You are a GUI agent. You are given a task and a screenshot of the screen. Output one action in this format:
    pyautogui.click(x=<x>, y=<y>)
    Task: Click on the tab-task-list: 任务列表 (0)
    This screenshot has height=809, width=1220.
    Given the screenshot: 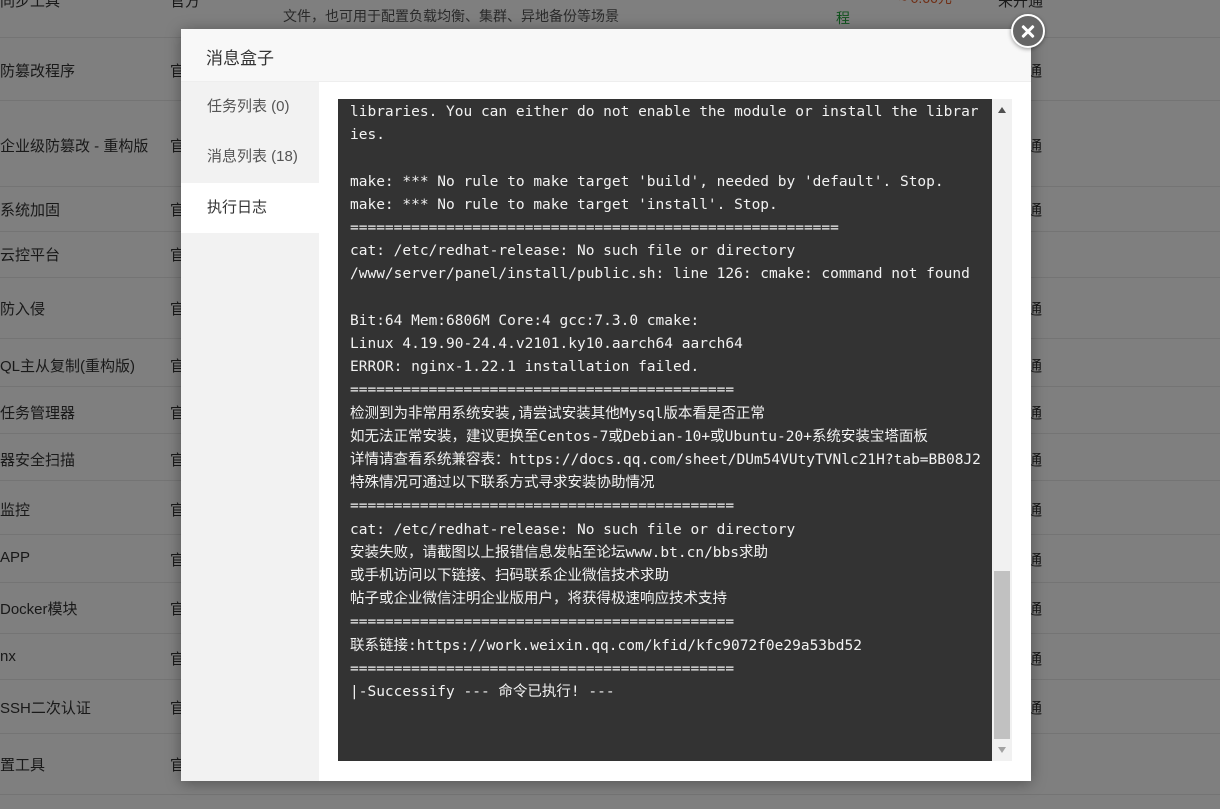 What is the action you would take?
    pyautogui.click(x=250, y=107)
    